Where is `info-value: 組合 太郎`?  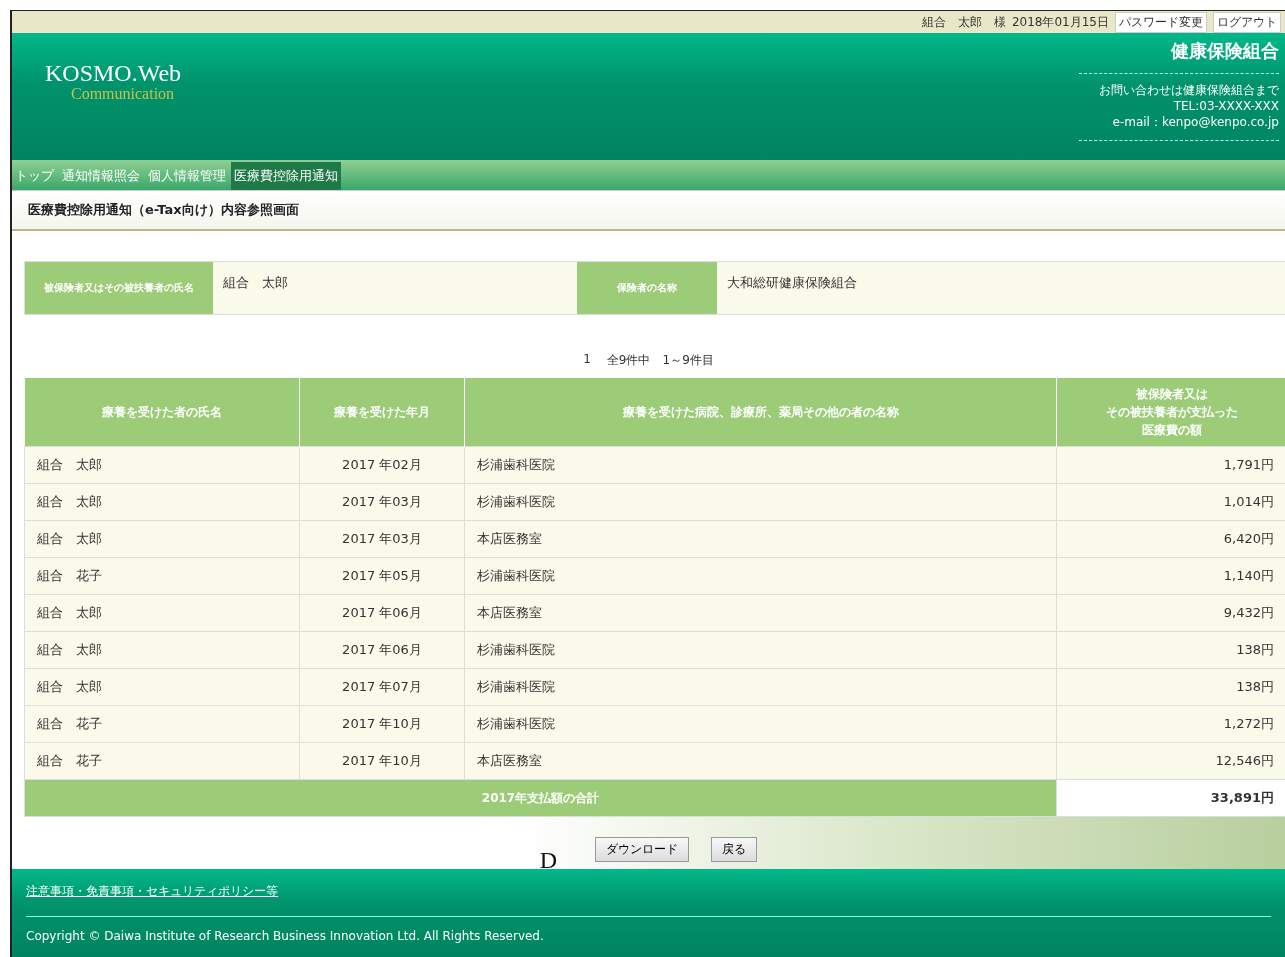
info-value: 組合 太郎 is located at coordinates (255, 283).